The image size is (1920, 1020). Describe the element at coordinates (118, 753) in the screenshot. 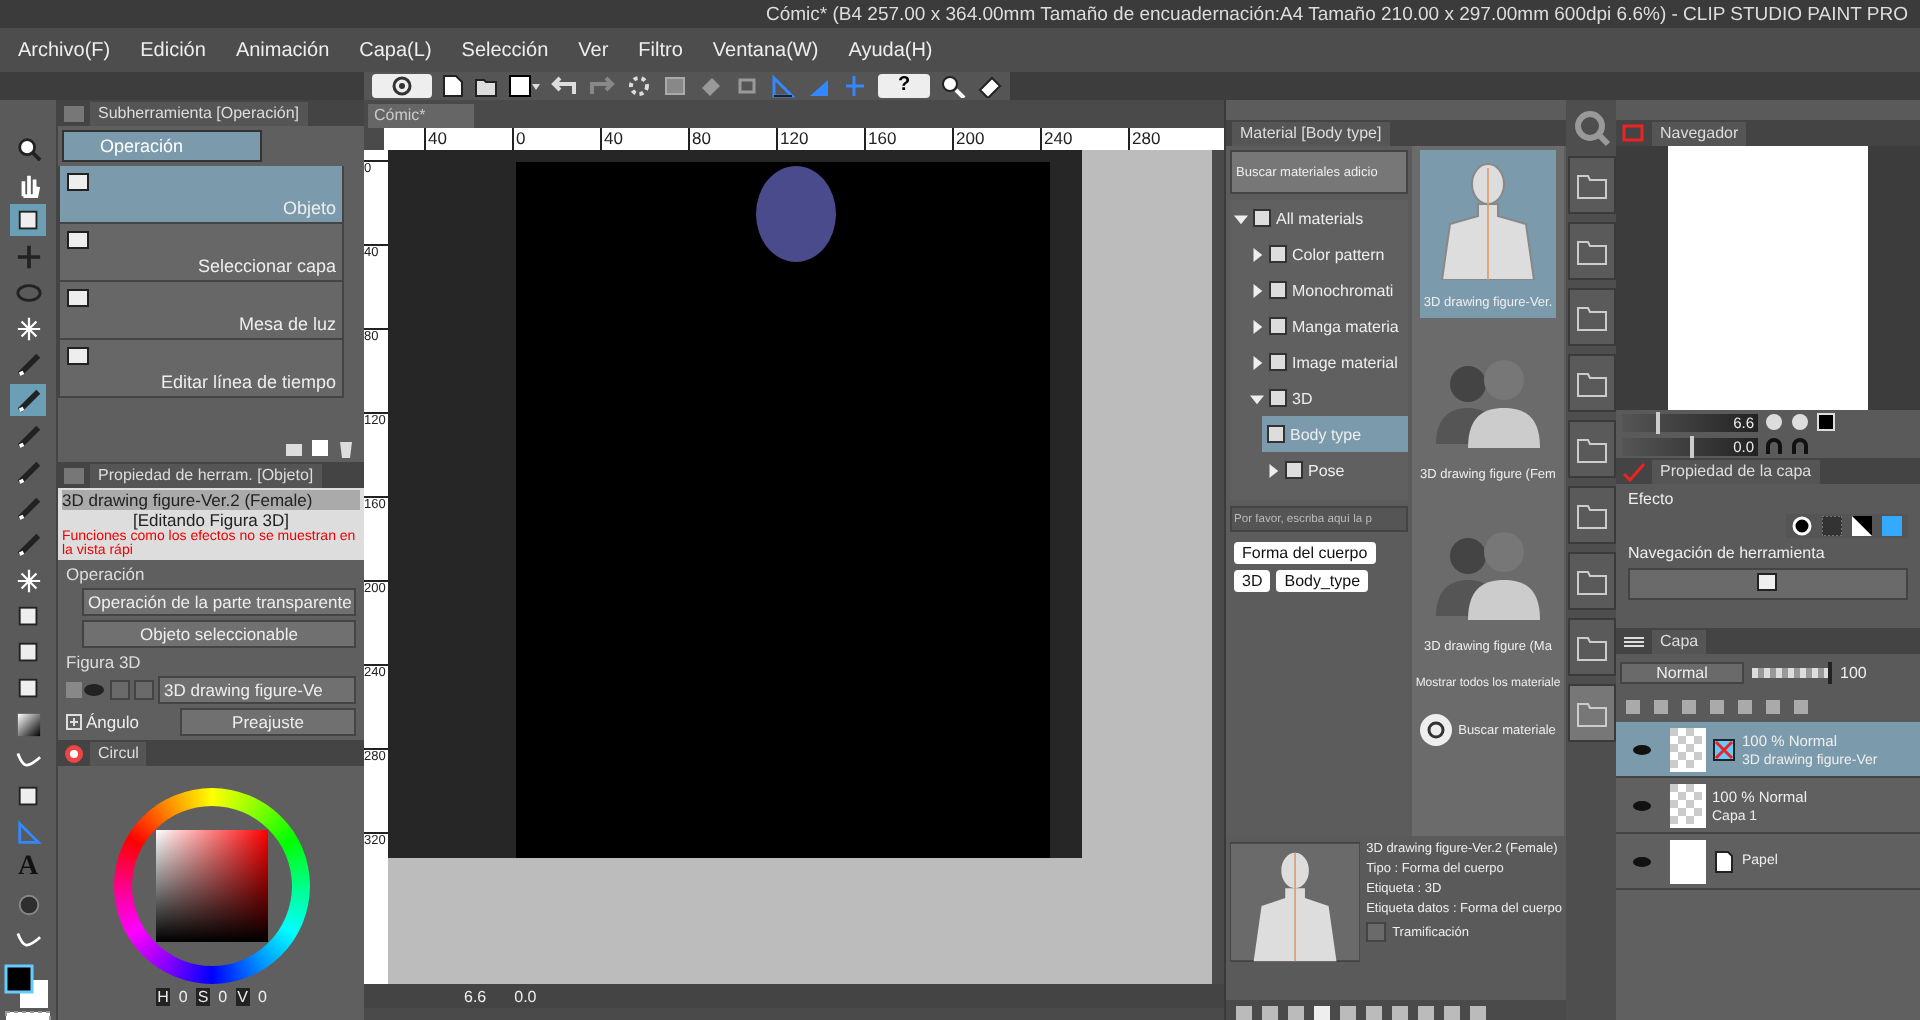

I see `panel-tab: Circul` at that location.